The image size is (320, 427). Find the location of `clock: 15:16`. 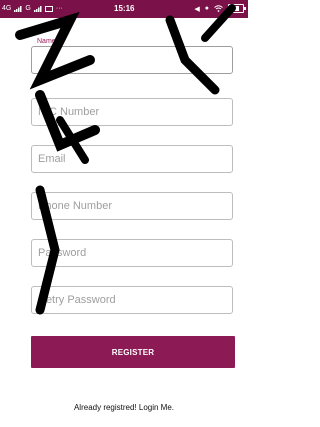

clock: 15:16 is located at coordinates (124, 8).